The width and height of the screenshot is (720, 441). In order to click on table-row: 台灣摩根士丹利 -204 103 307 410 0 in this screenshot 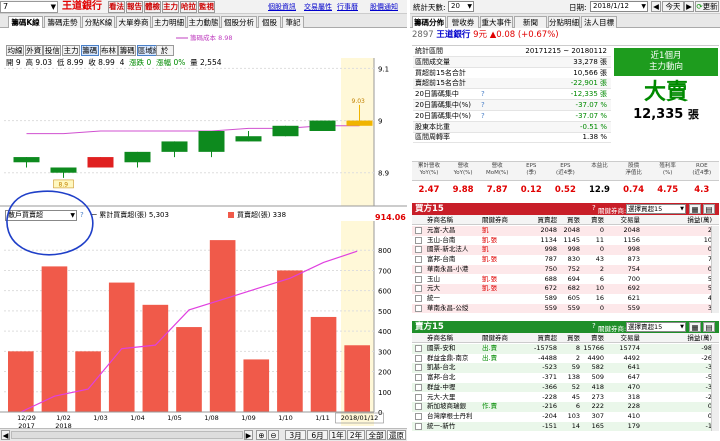, I will do `click(562, 417)`.